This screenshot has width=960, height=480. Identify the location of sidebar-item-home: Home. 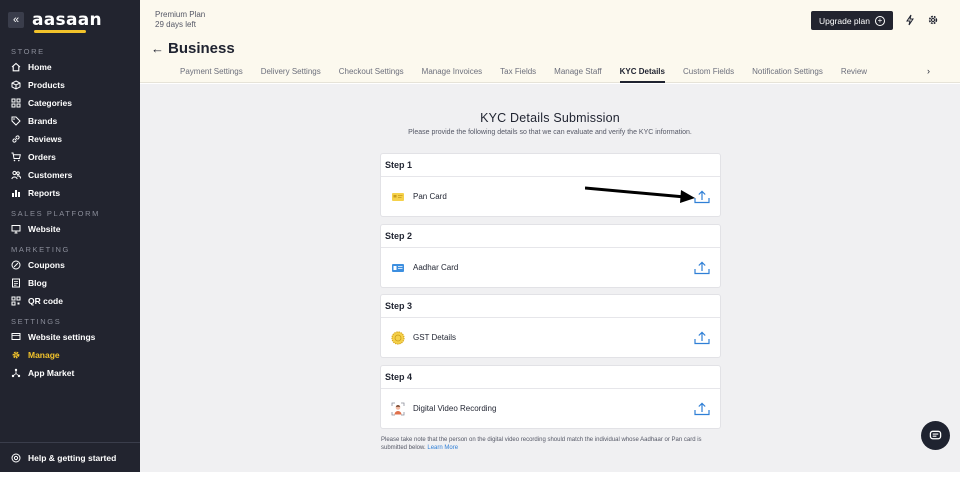
(70, 67).